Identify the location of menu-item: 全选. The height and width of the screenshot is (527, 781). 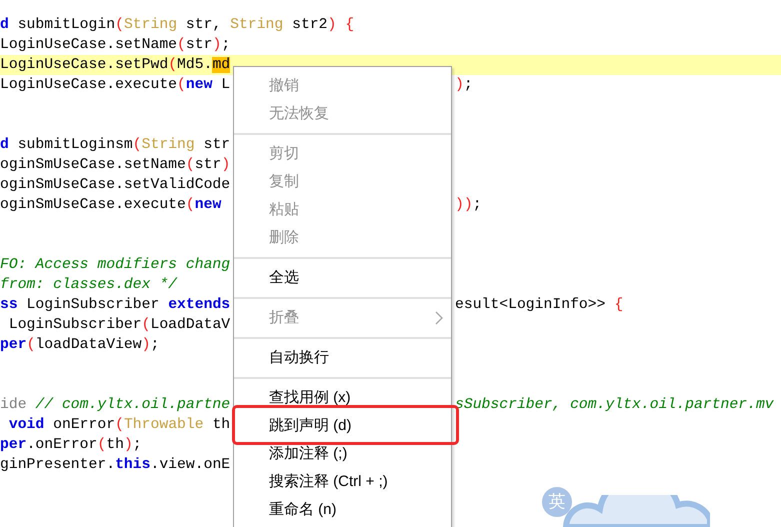
(342, 278).